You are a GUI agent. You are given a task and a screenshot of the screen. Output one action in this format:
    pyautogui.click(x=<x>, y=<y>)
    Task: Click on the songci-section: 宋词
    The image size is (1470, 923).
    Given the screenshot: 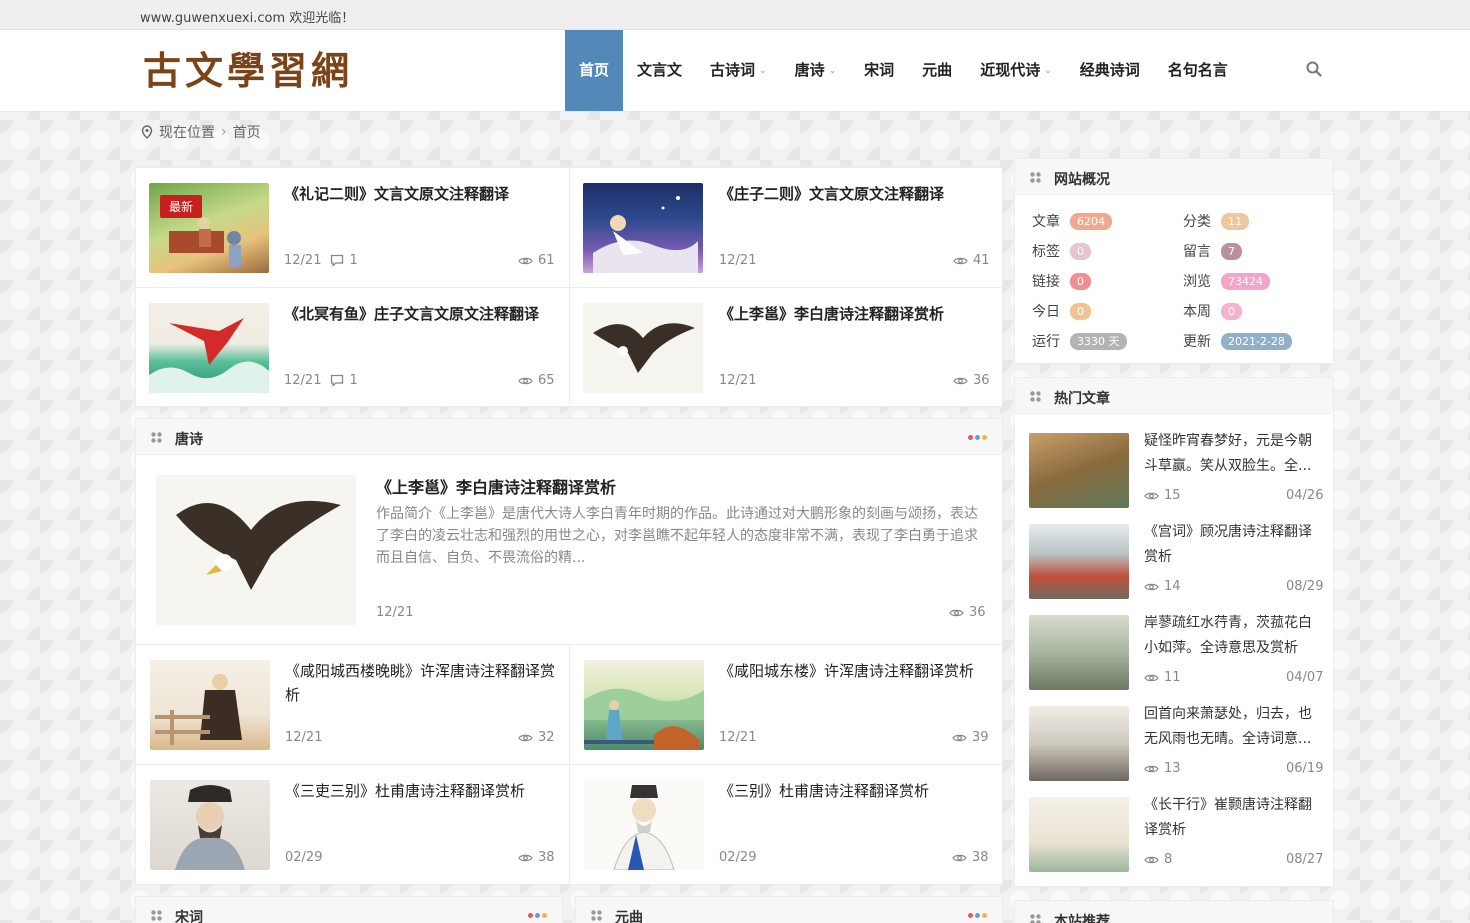 What is the action you would take?
    pyautogui.click(x=349, y=909)
    